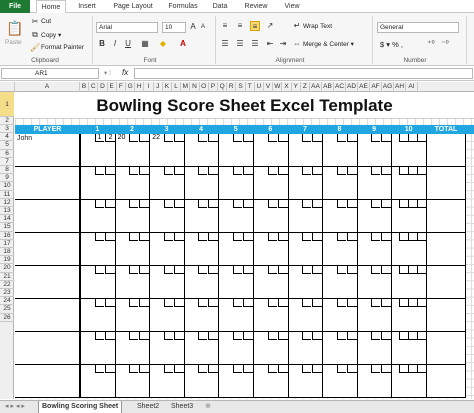 The image size is (474, 413). Describe the element at coordinates (241, 87) in the screenshot. I see `column-header: S` at that location.